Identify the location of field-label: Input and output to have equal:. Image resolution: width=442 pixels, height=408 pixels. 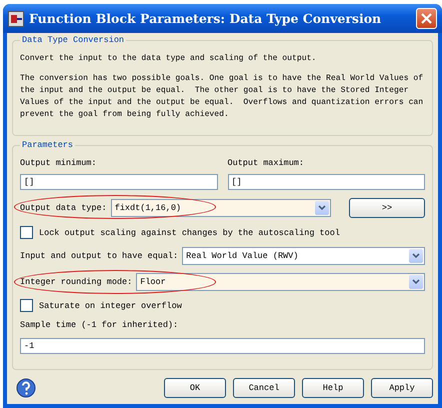
(99, 256).